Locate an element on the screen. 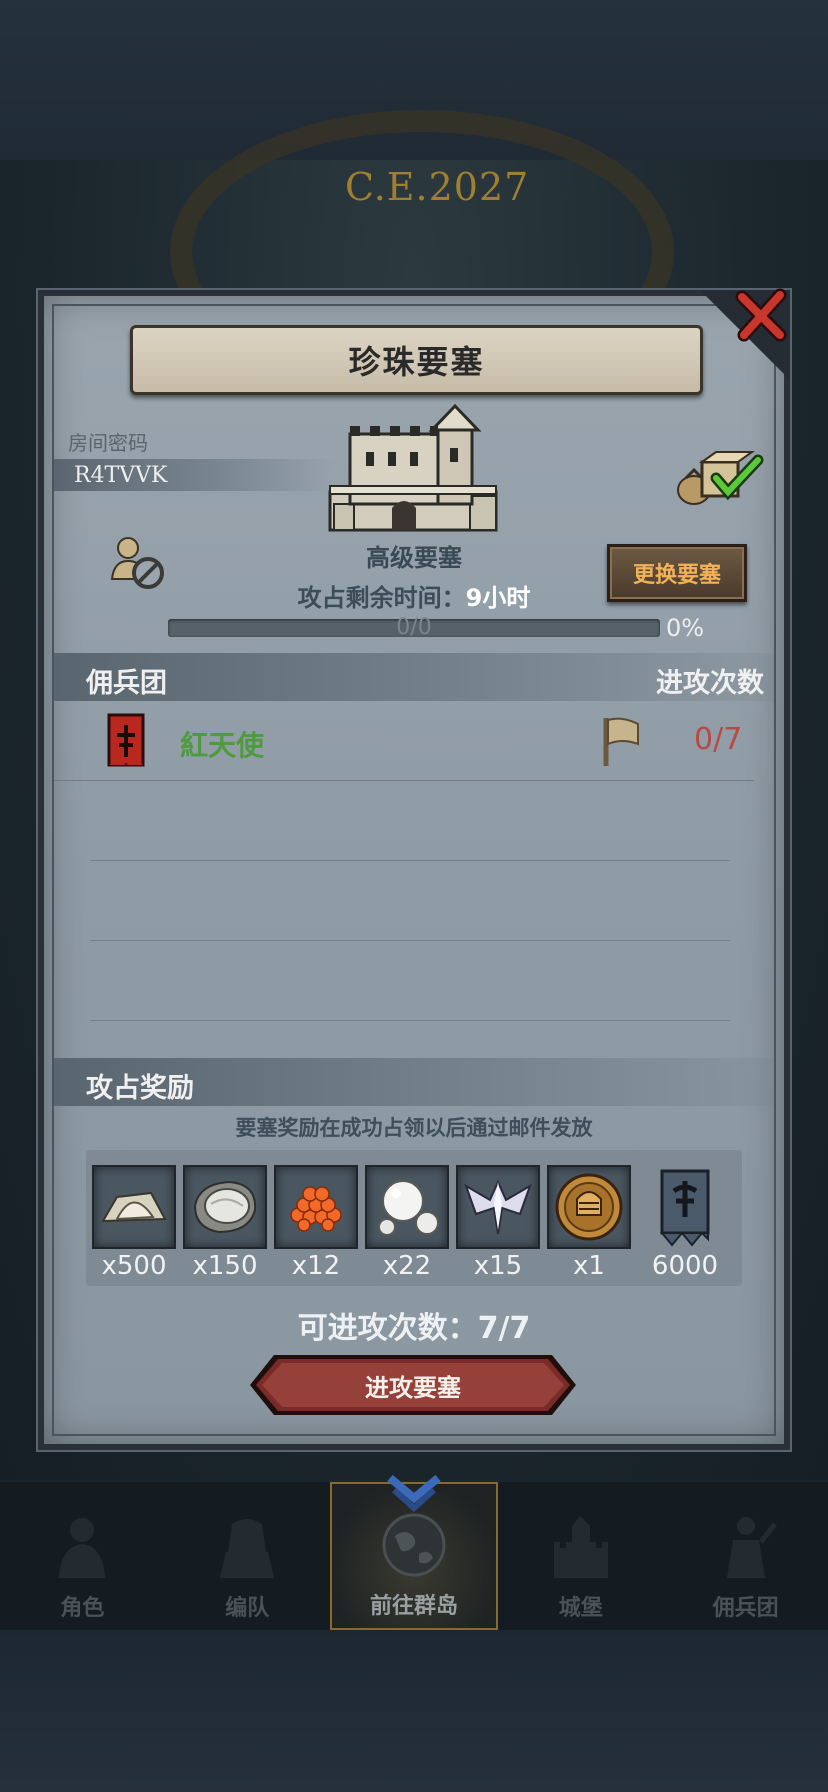  nav-item-islands: 前往群岛 is located at coordinates (414, 1552).